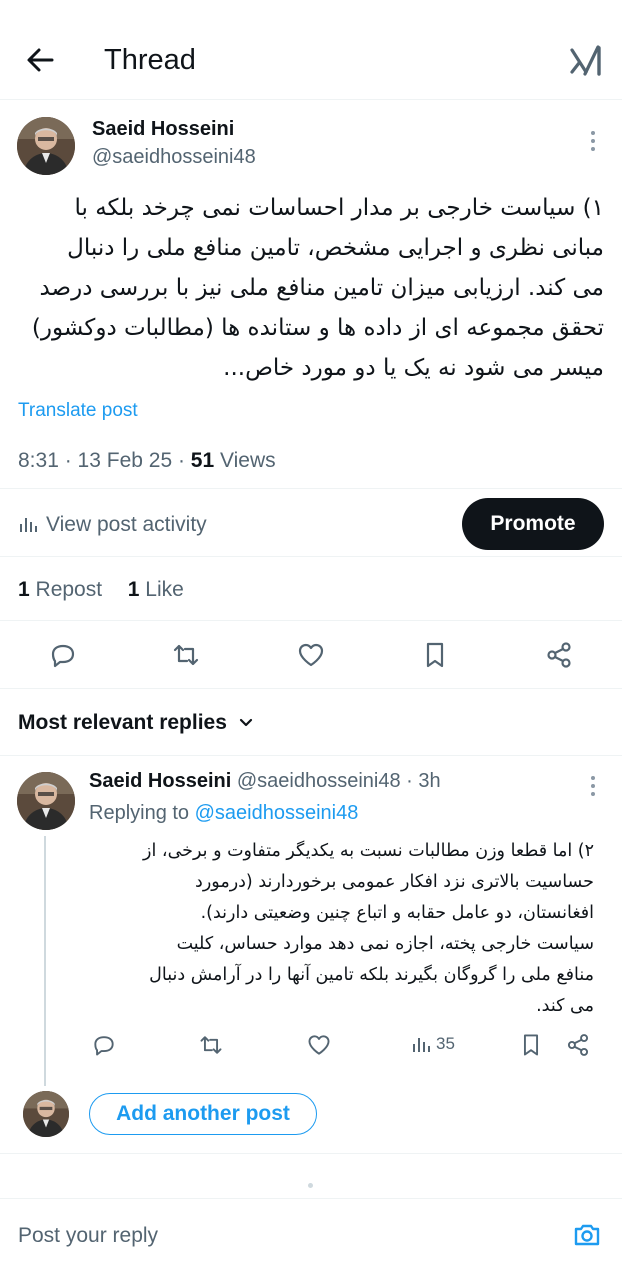  What do you see at coordinates (429, 781) in the screenshot?
I see `reply-age: 3h` at bounding box center [429, 781].